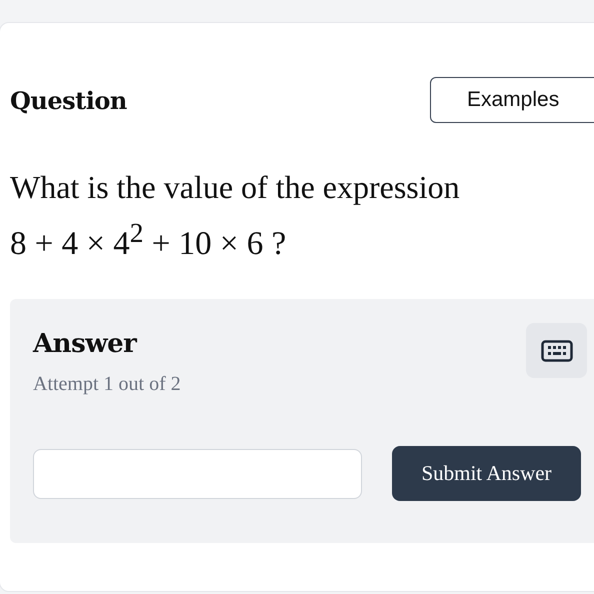 The width and height of the screenshot is (594, 594). I want to click on question-heading: Question, so click(68, 100).